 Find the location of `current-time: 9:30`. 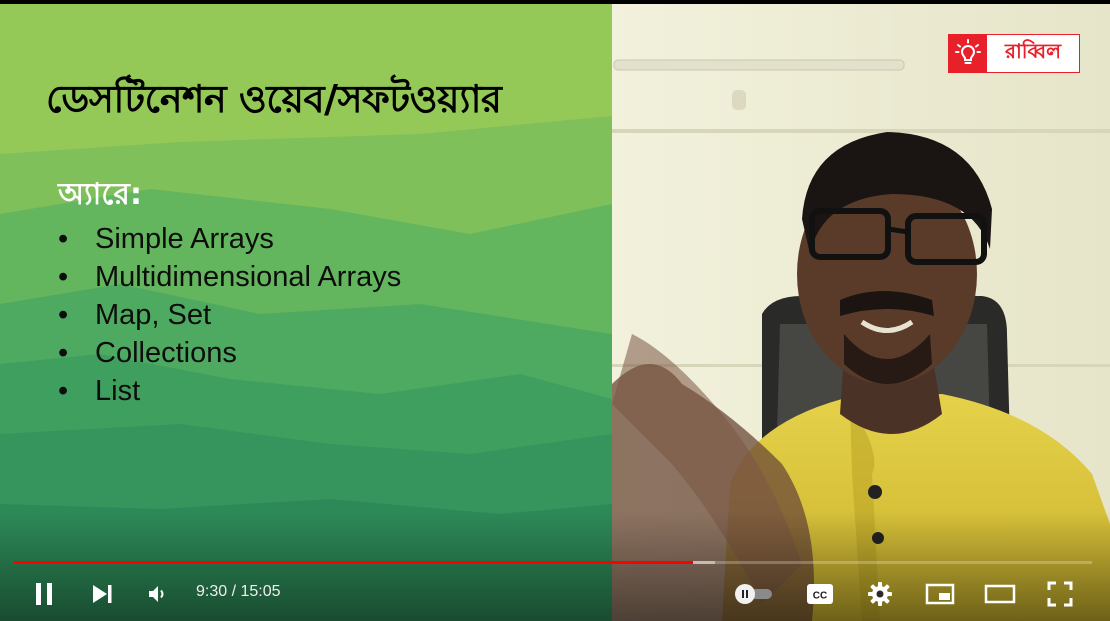

current-time: 9:30 is located at coordinates (212, 591).